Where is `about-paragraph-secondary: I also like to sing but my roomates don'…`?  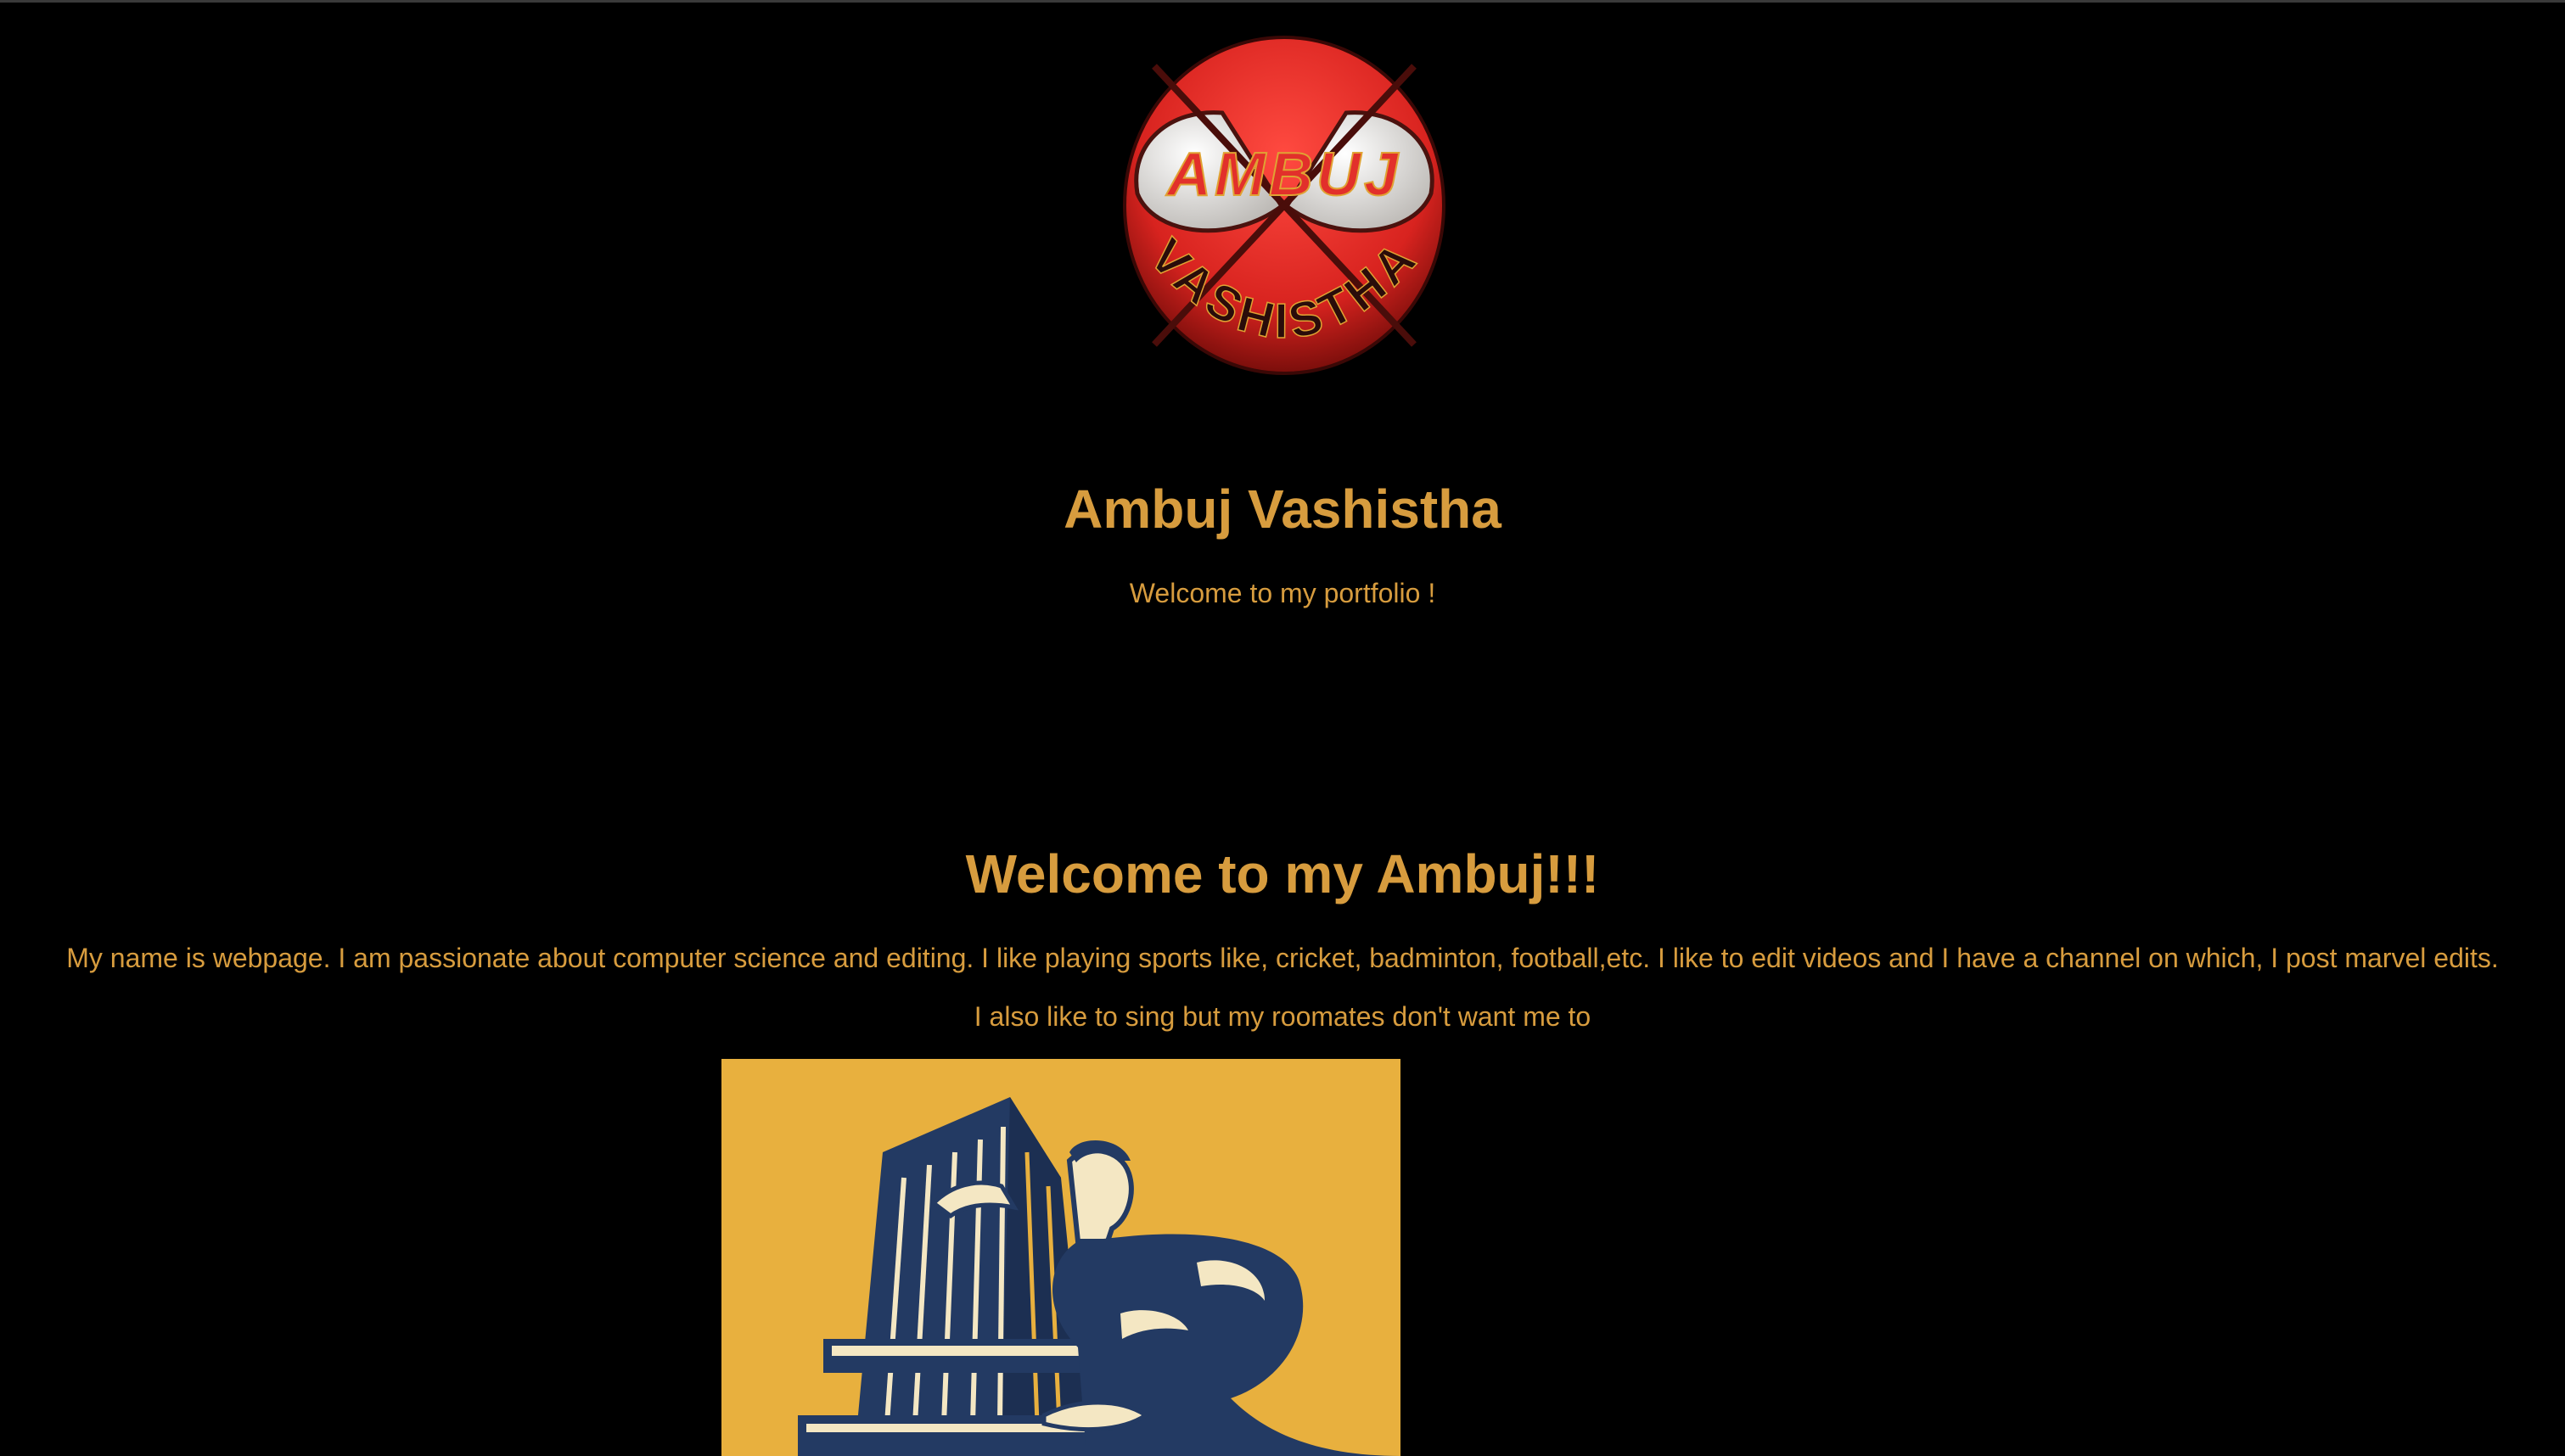 about-paragraph-secondary: I also like to sing but my roomates don'… is located at coordinates (1282, 1016).